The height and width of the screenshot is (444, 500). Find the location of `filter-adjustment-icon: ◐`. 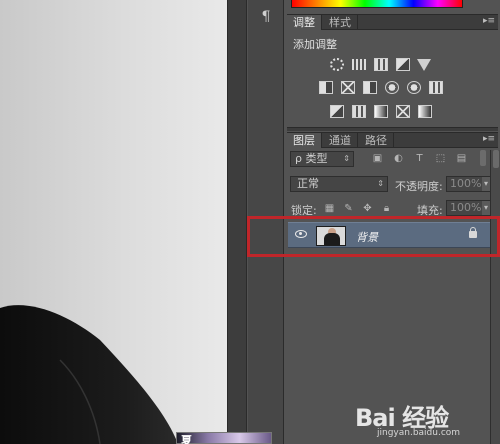

filter-adjustment-icon: ◐ is located at coordinates (398, 158).